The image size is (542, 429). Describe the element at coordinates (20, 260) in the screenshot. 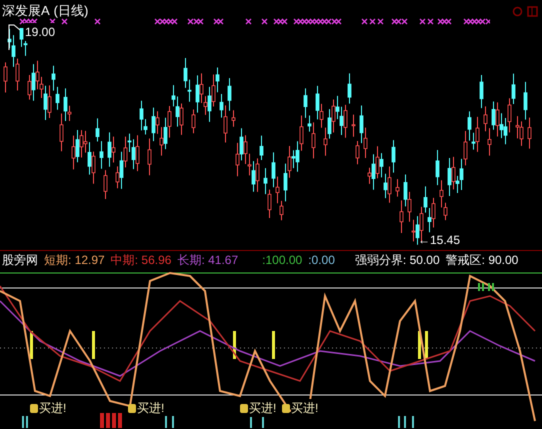

I see `indicator-name: 股旁网` at that location.